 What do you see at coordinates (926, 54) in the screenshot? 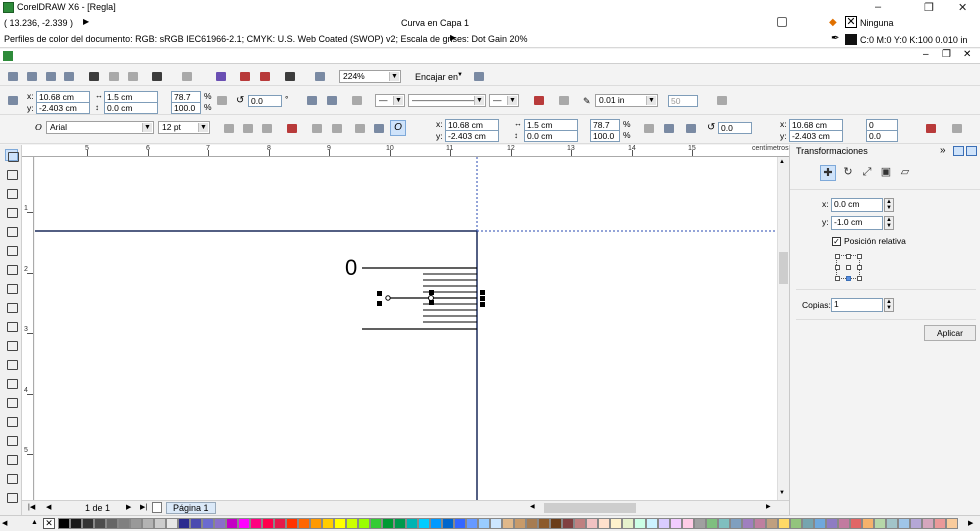
I see `doc-minimize-button: –` at bounding box center [926, 54].